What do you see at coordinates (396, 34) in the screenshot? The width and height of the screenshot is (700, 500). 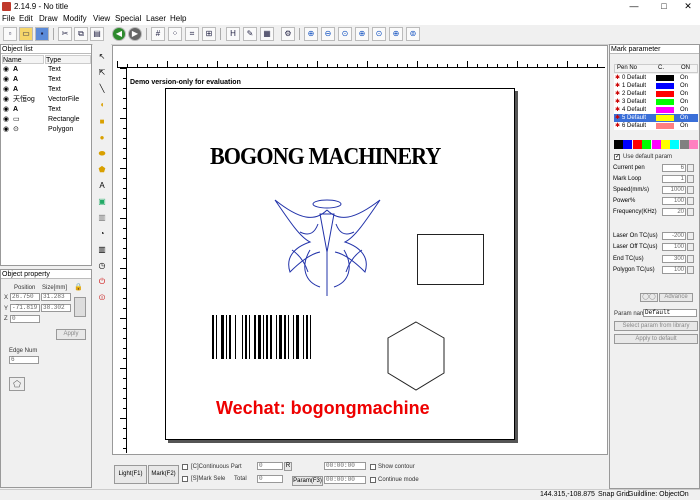 I see `zoom-box-icon: ⊕` at bounding box center [396, 34].